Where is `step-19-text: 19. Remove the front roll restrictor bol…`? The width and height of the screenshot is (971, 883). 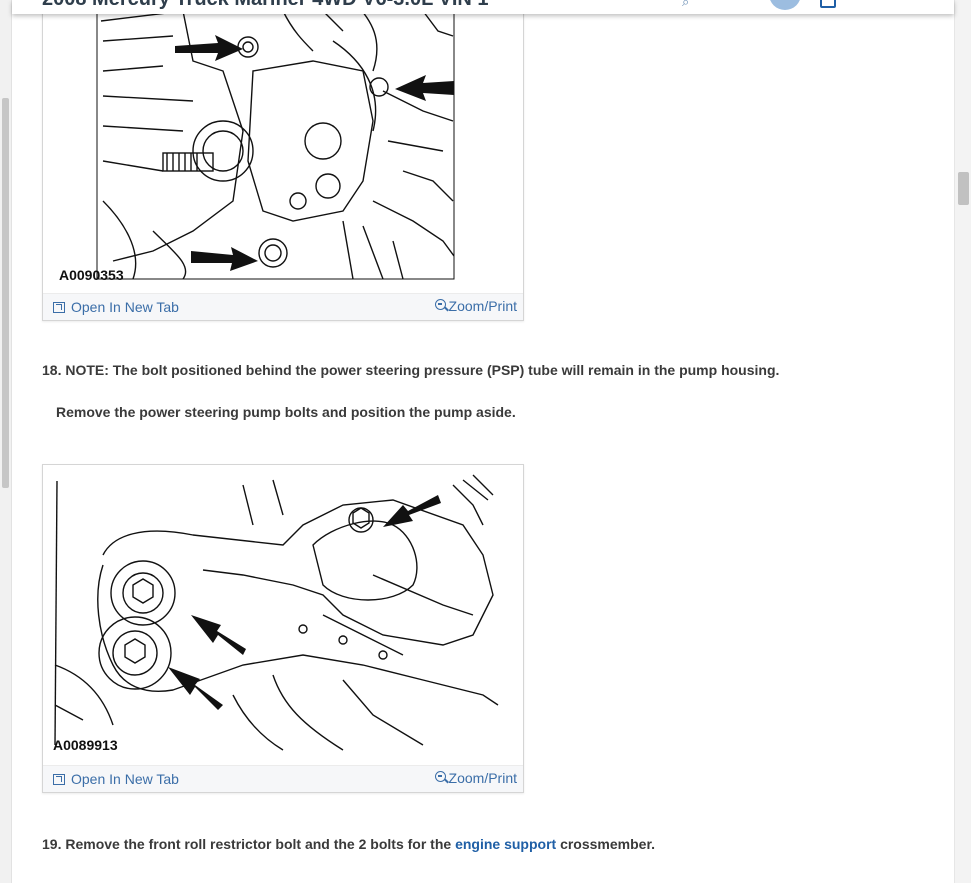 step-19-text: 19. Remove the front roll restrictor bol… is located at coordinates (348, 844).